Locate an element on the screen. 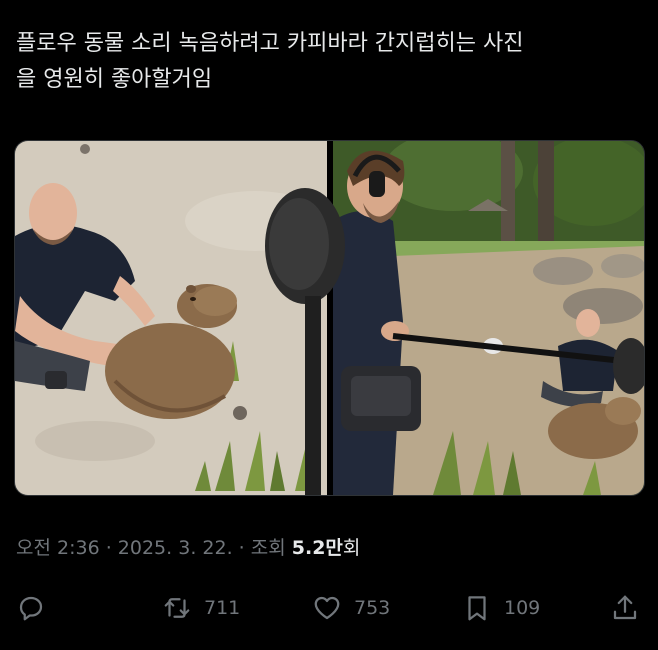 This screenshot has height=650, width=658. tweet-text-line-2: 을 영원히 좋아할거임 is located at coordinates (114, 79).